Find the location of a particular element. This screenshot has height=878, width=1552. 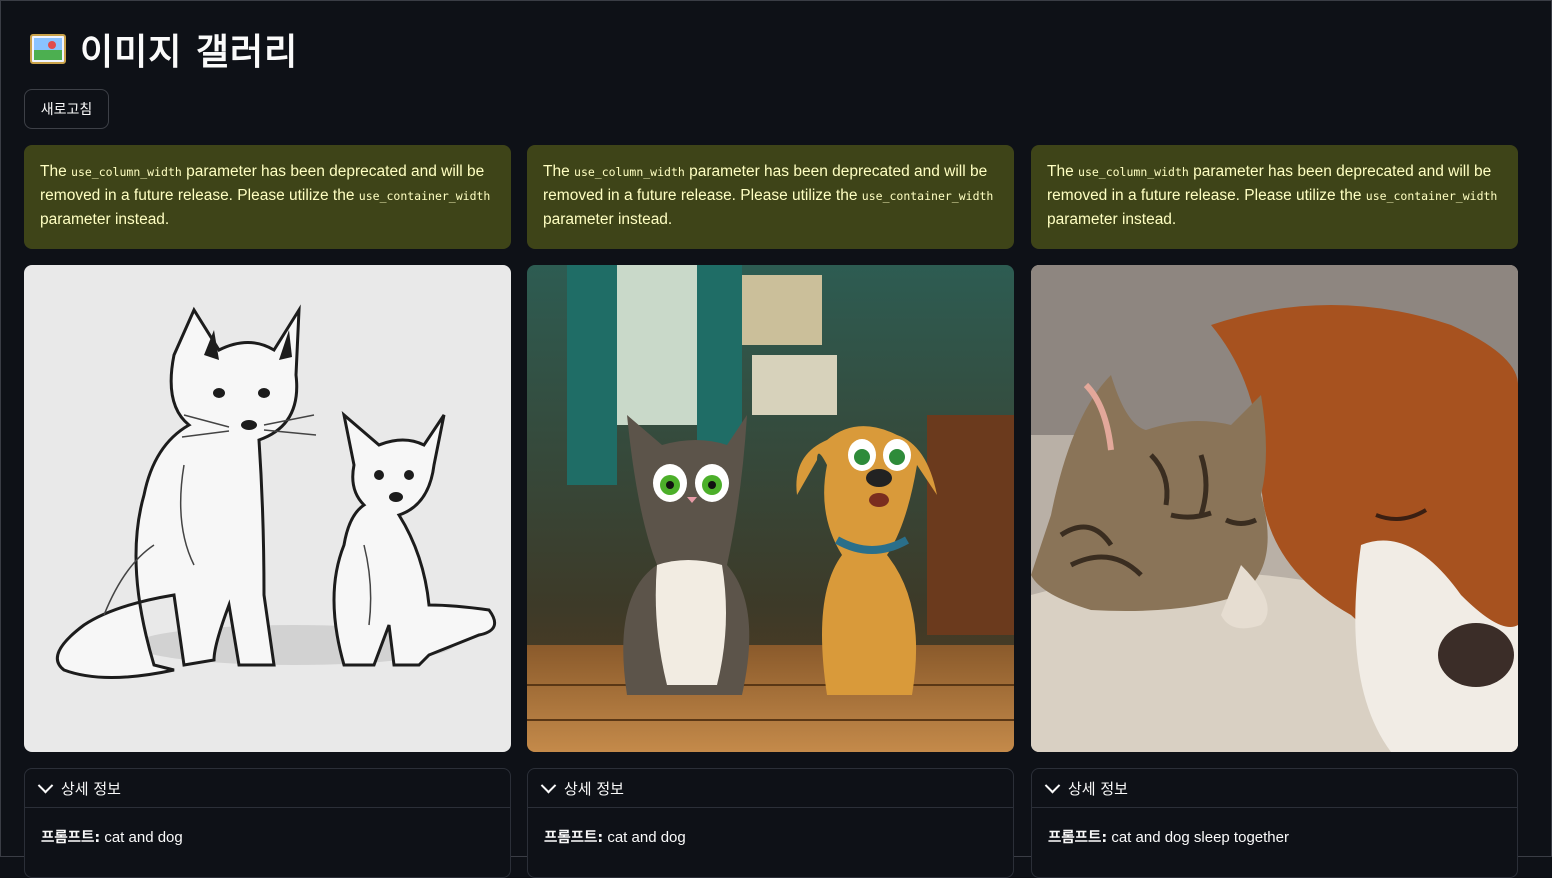

details-expander: 상세 정보 프롬프트: cat and dog sleep together is located at coordinates (1274, 823).